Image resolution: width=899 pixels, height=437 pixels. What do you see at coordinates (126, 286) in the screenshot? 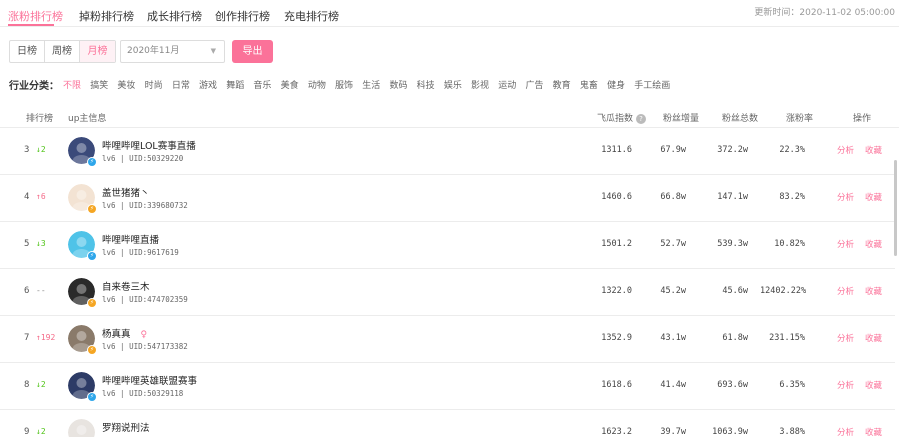
I see `up-name: 自来卷三木` at bounding box center [126, 286].